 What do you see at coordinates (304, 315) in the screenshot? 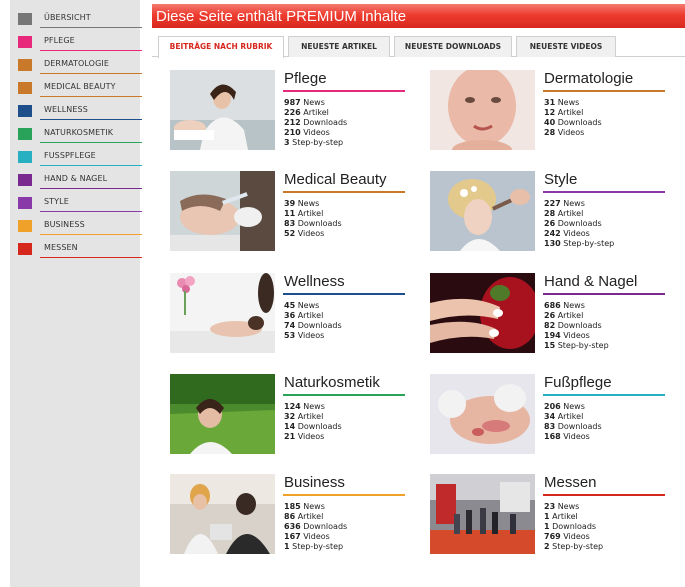
I see `stat-artikel: 36 Artikel` at bounding box center [304, 315].